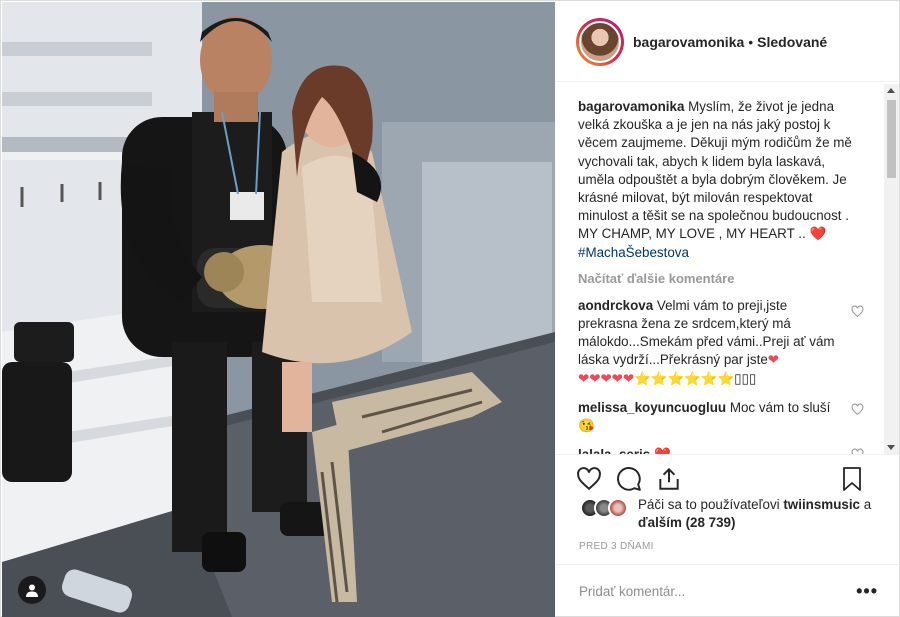  Describe the element at coordinates (728, 478) in the screenshot. I see `post-actions-bar` at that location.